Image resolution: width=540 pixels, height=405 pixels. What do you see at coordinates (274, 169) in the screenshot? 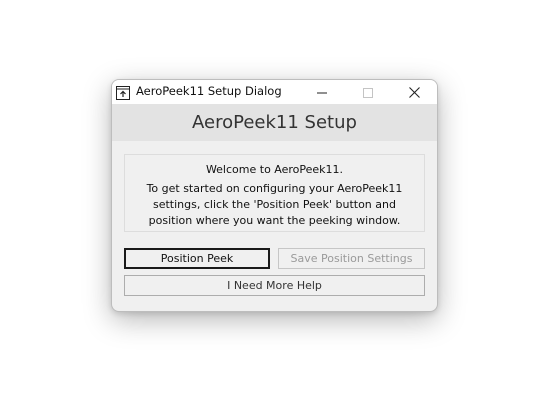
I see `welcome-heading: Welcome to AeroPeek11.` at bounding box center [274, 169].